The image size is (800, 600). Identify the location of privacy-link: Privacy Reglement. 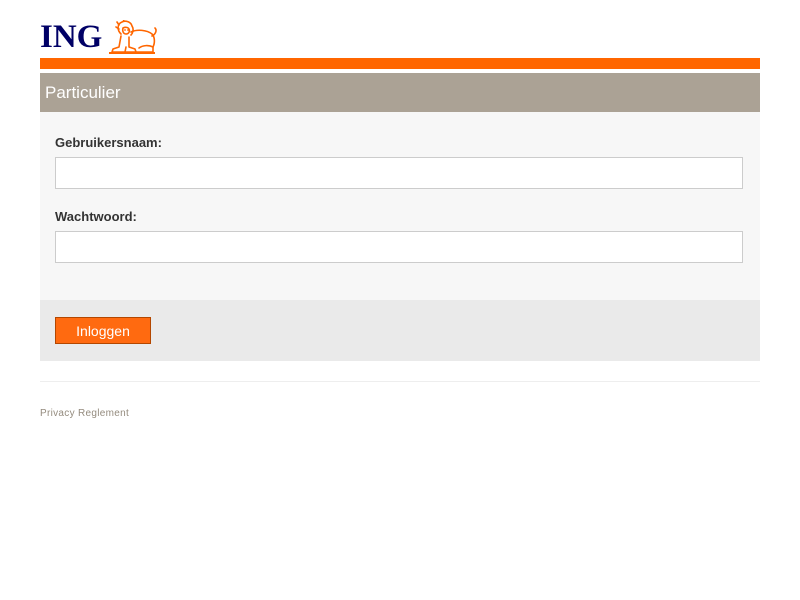
(84, 413).